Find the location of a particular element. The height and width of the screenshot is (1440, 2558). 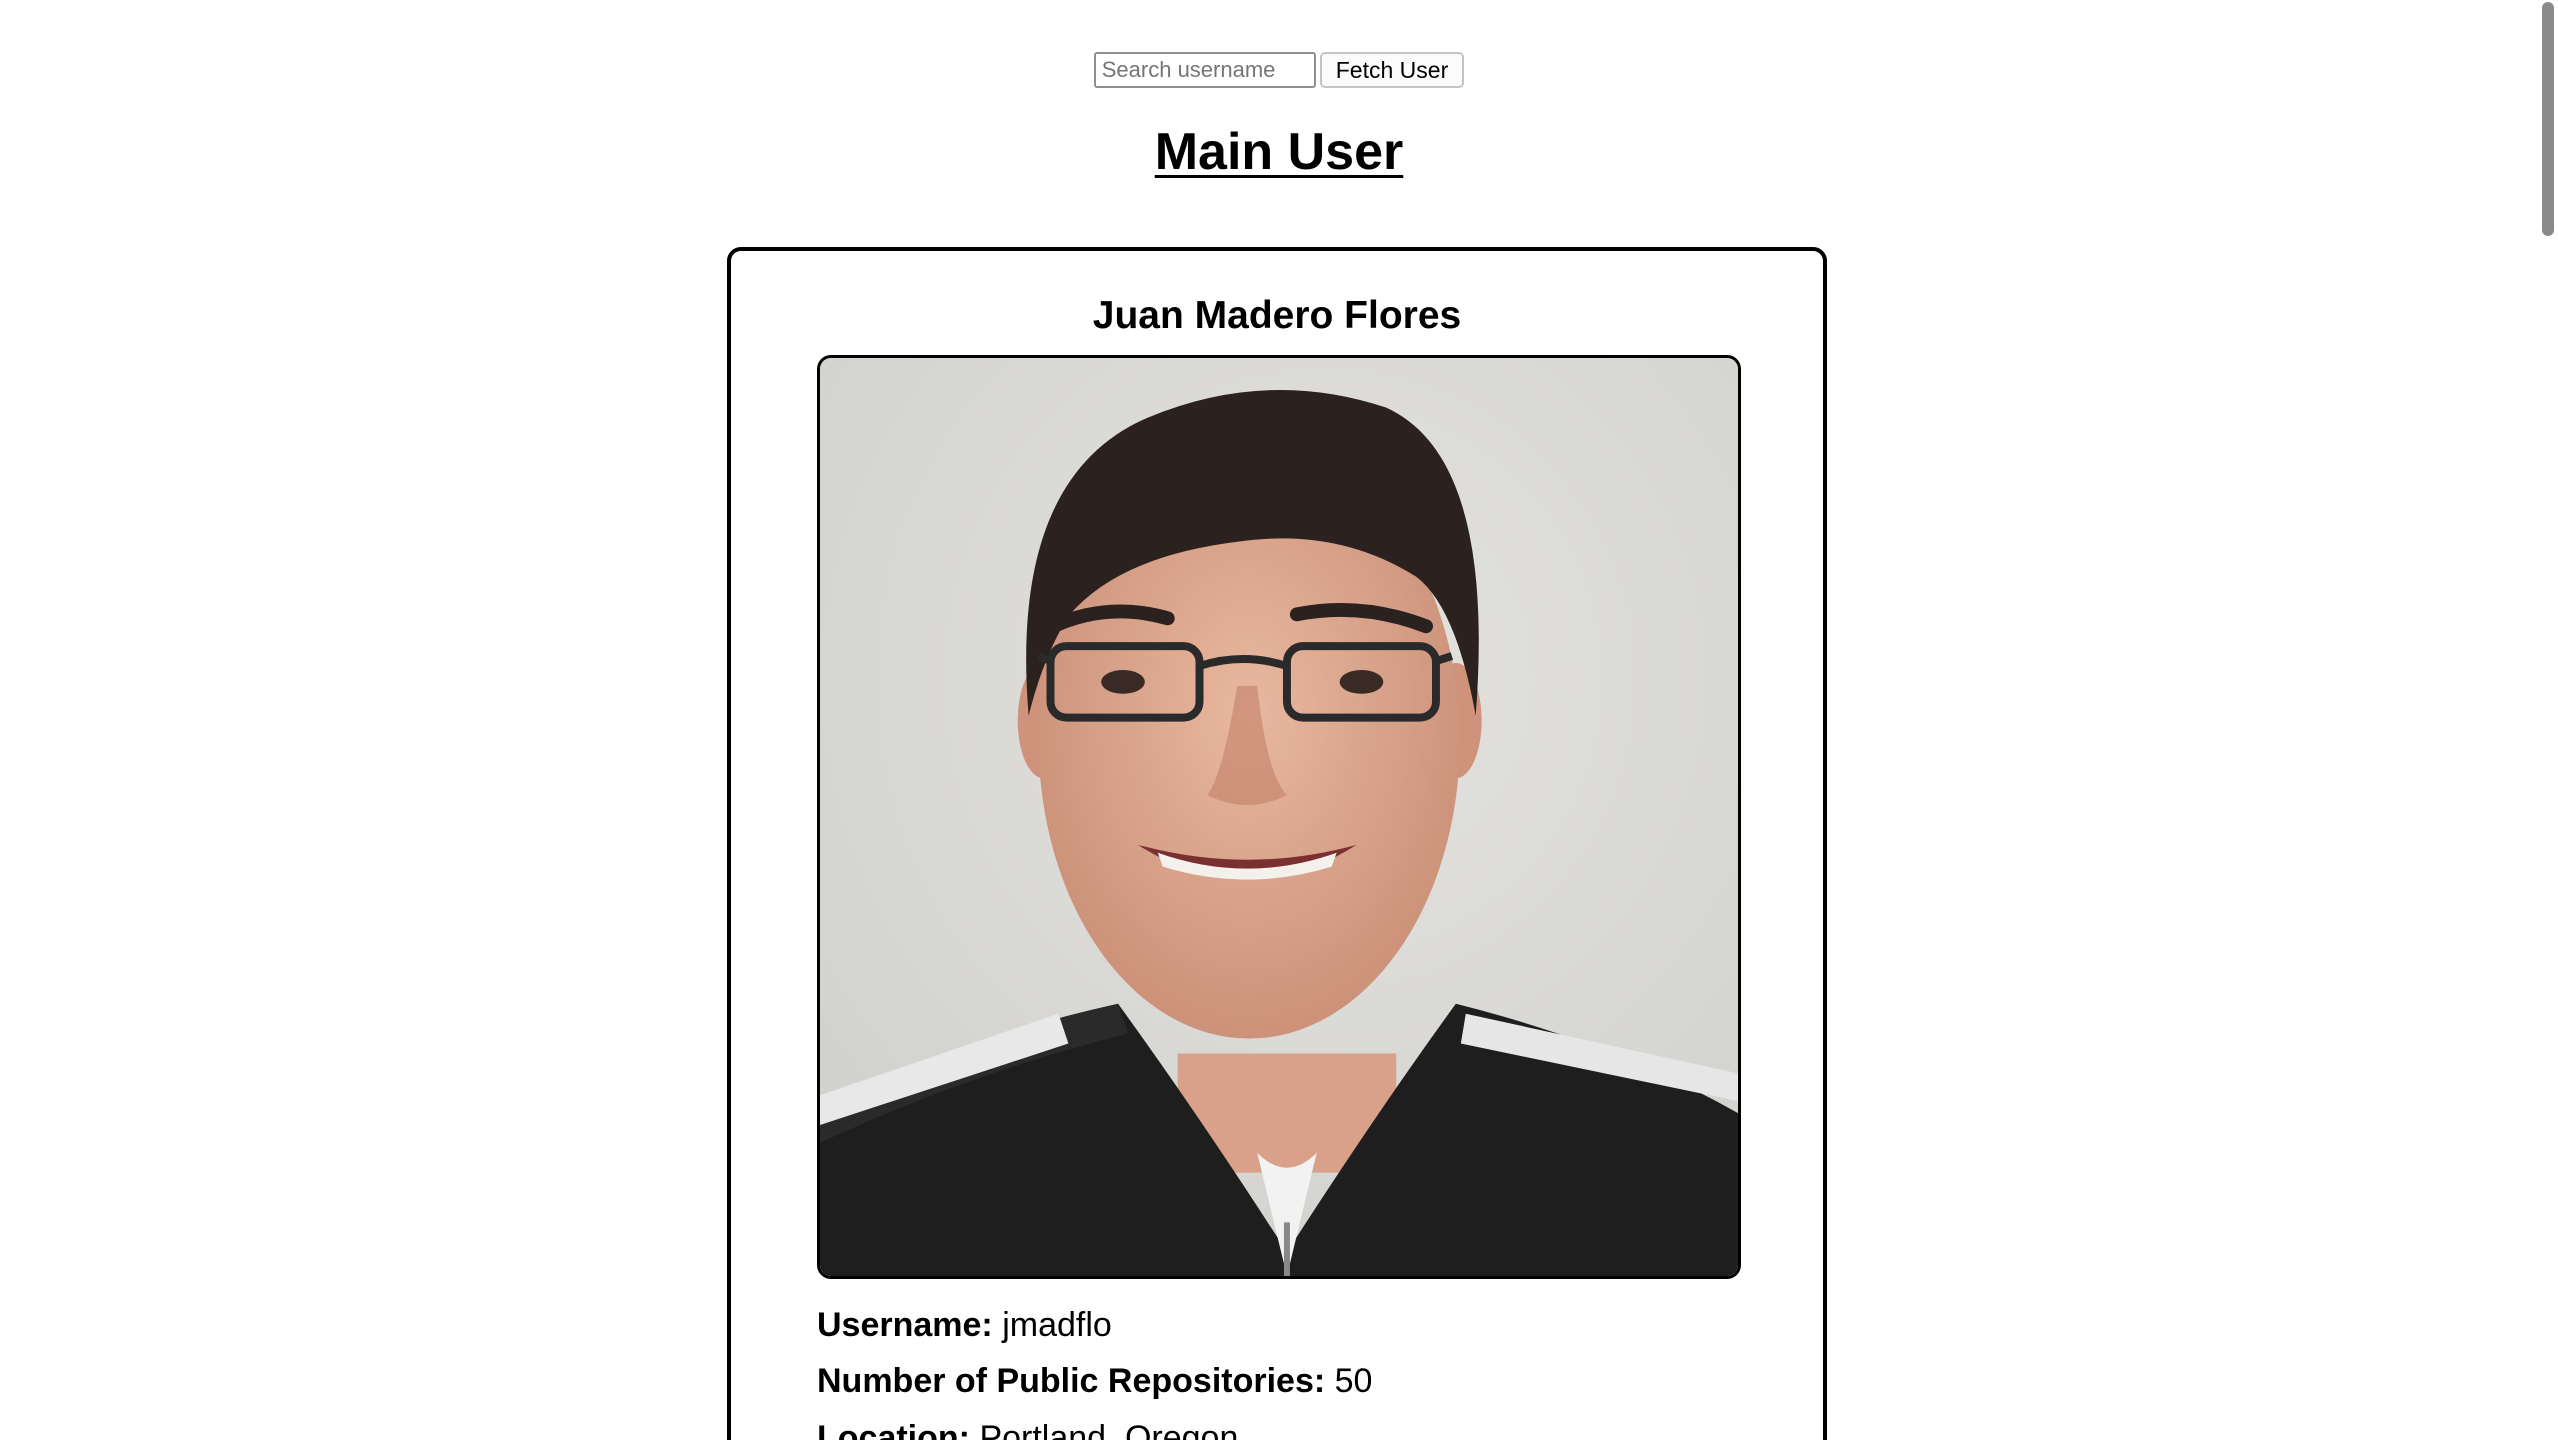

username-value: jmadflo is located at coordinates (1057, 1325).